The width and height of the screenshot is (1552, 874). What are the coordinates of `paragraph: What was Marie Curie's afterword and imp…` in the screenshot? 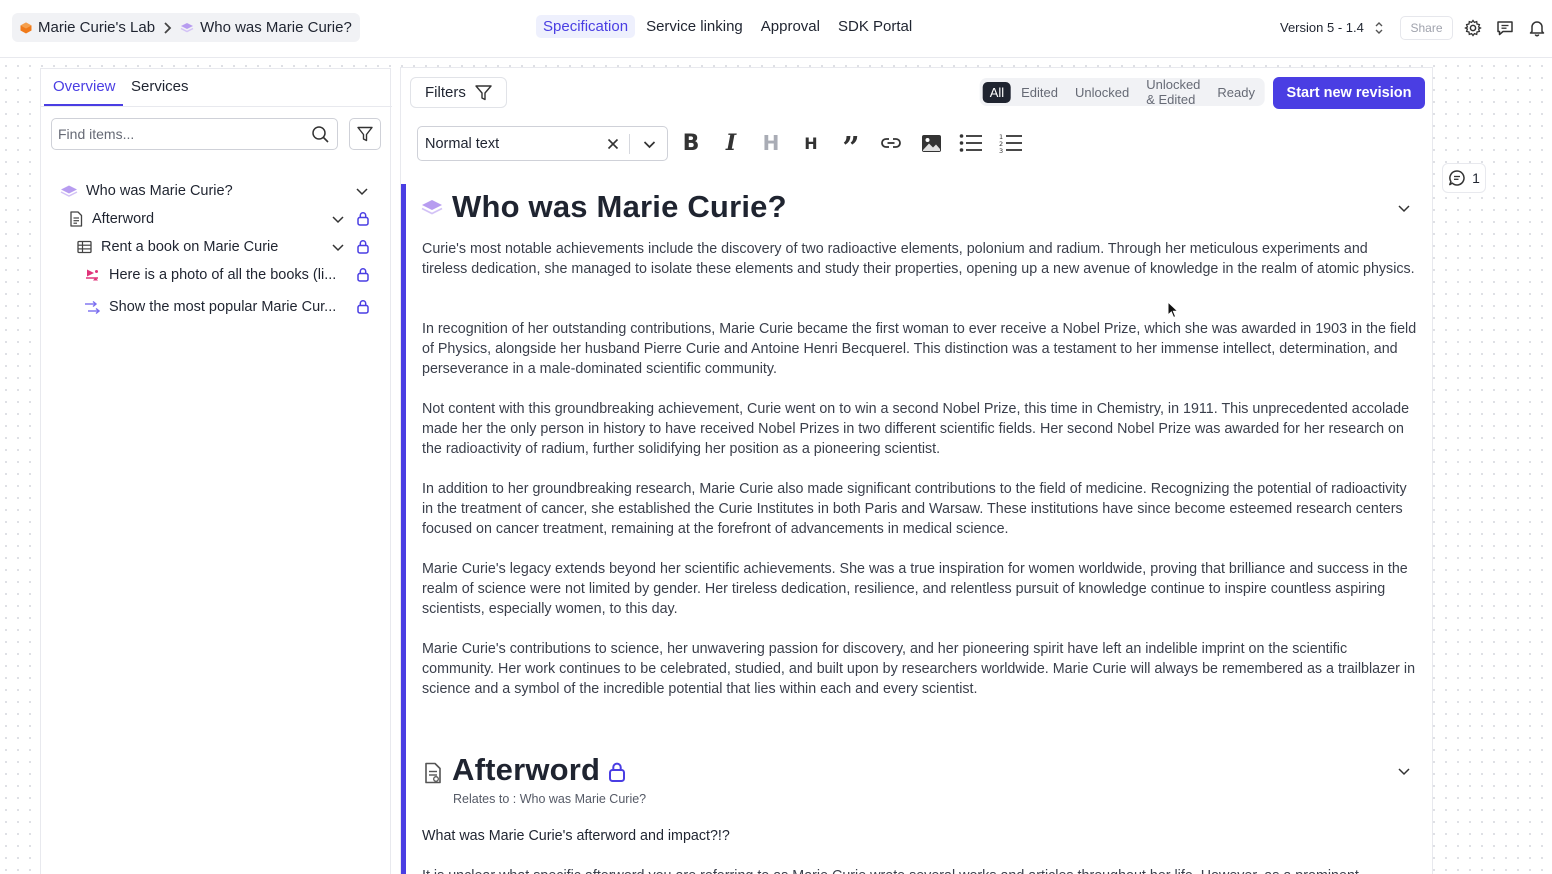 It's located at (576, 836).